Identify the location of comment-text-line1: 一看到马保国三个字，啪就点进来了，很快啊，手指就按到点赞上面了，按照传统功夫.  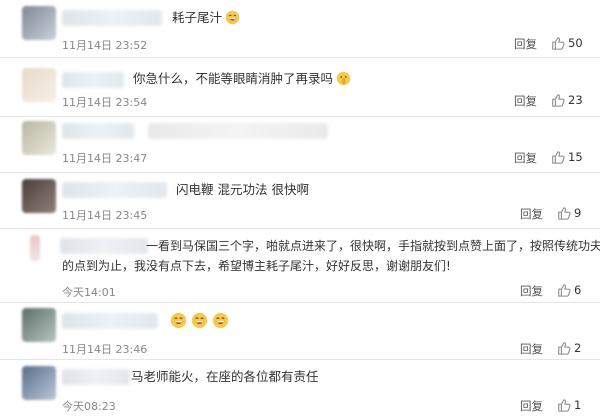
(373, 246).